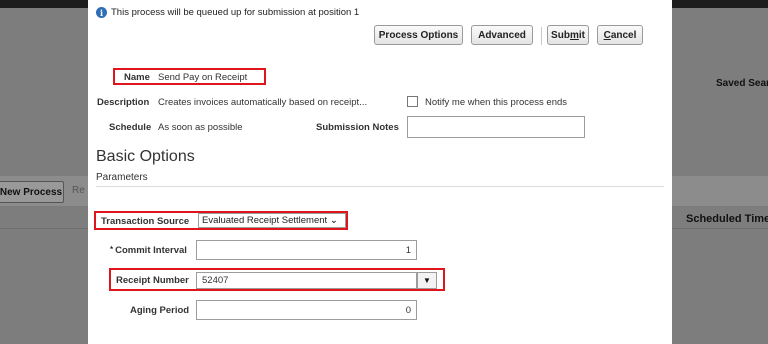 This screenshot has width=768, height=344. Describe the element at coordinates (357, 127) in the screenshot. I see `submission-notes-label: Submission Notes` at that location.